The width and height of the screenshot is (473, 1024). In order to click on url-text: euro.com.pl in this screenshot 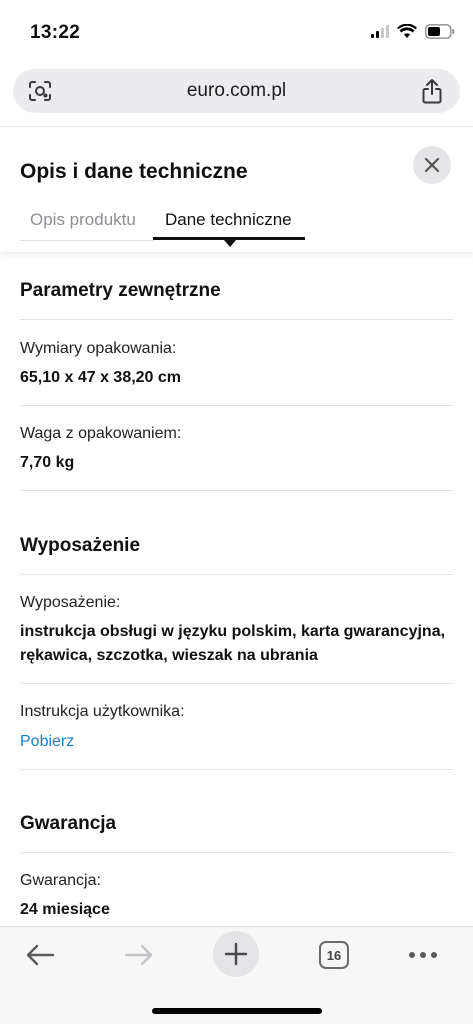, I will do `click(236, 91)`.